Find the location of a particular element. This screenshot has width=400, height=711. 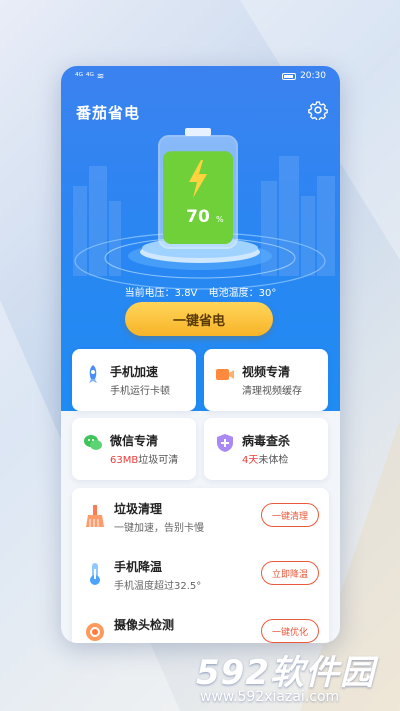

gear-icon is located at coordinates (318, 110).